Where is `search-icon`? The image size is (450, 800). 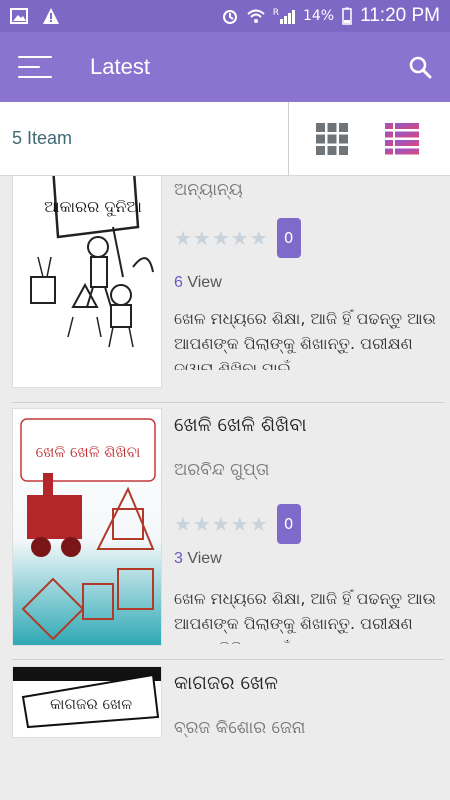 search-icon is located at coordinates (420, 67).